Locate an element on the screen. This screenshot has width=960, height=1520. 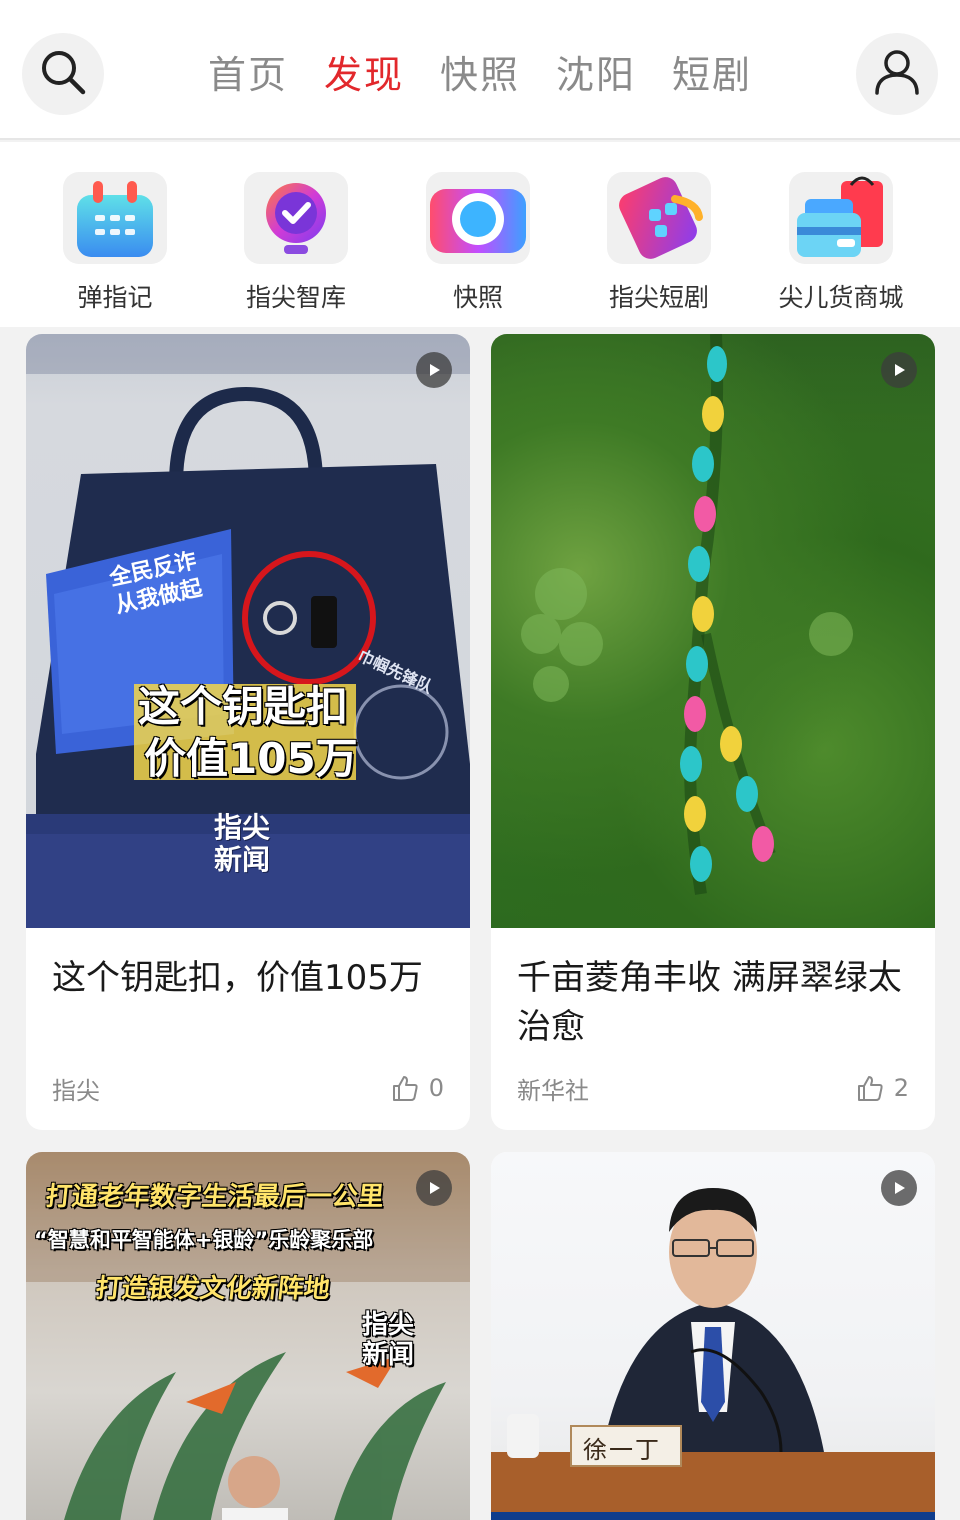
card-meta: 新华社 2 is located at coordinates (713, 1088).